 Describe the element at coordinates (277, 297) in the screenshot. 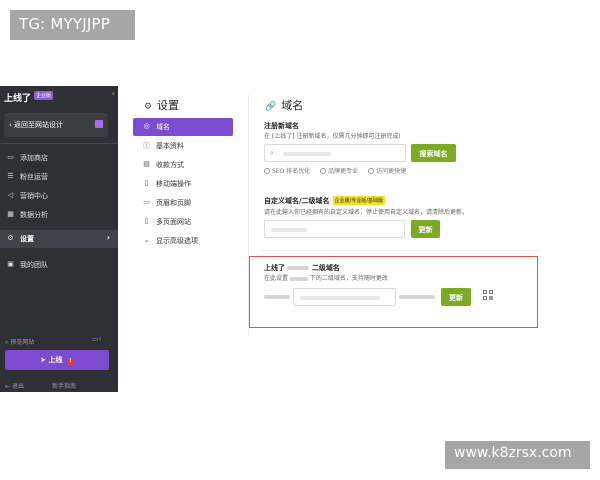

I see `blurred-prefix` at that location.